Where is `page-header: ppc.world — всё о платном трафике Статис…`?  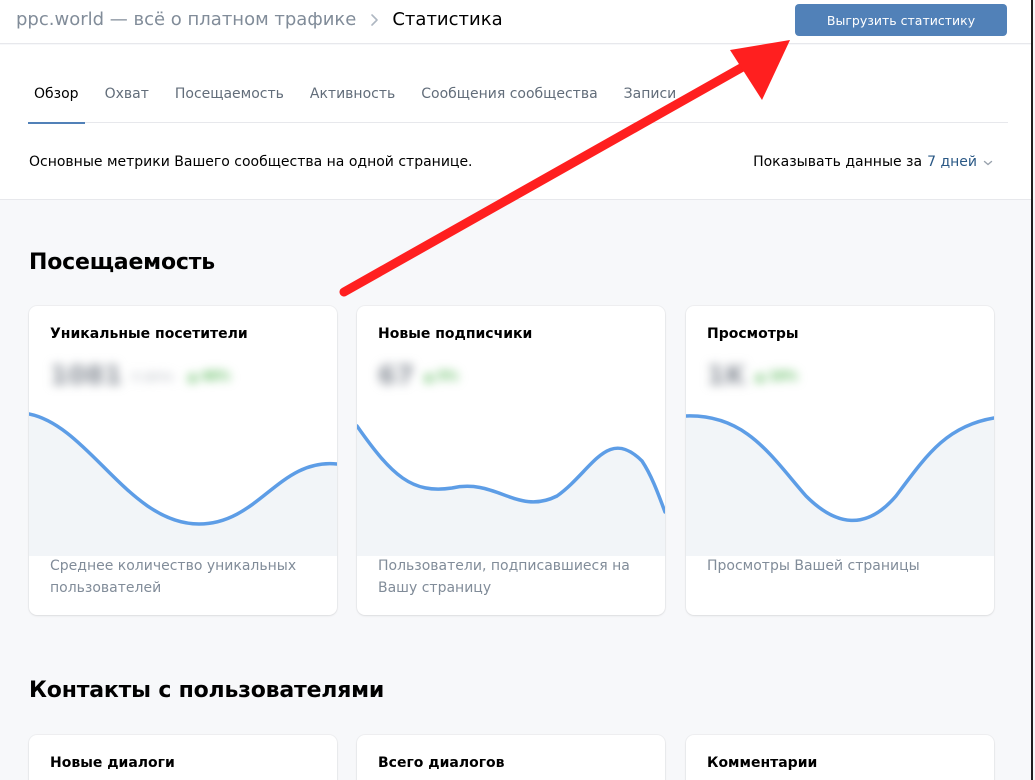
page-header: ppc.world — всё о платном трафике Статис… is located at coordinates (515, 22).